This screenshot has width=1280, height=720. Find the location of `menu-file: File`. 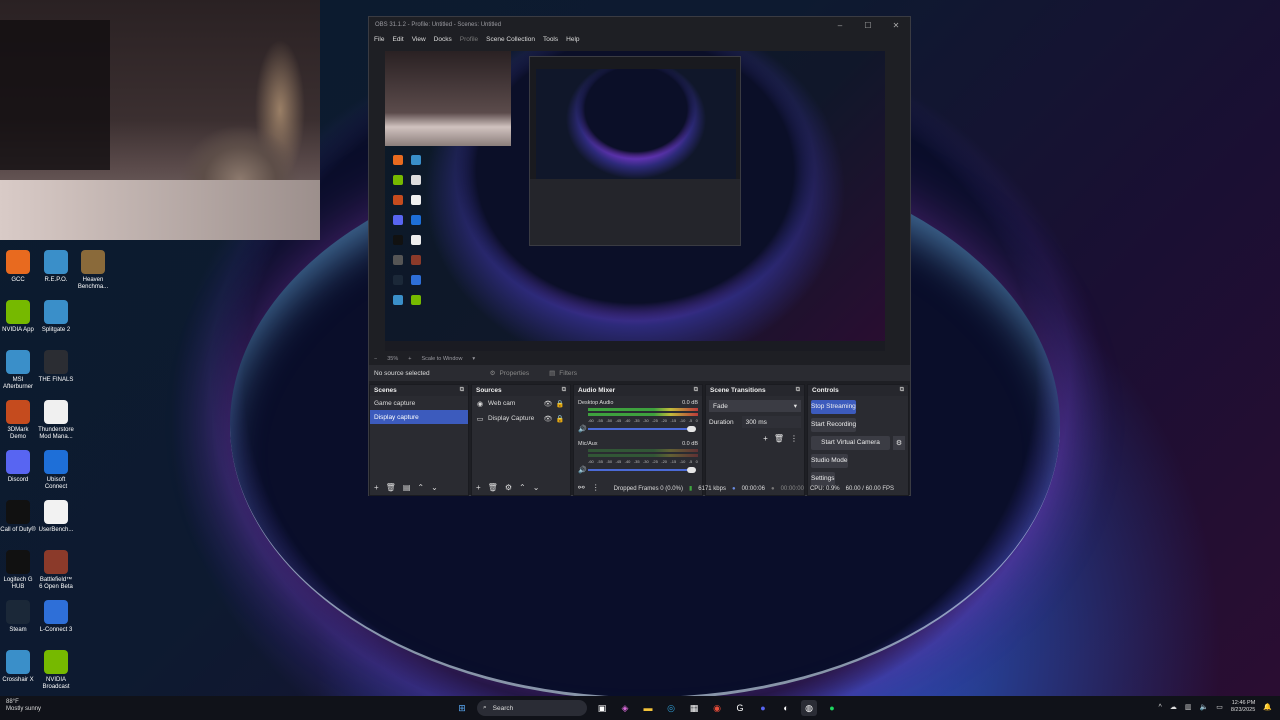

menu-file: File is located at coordinates (379, 39).